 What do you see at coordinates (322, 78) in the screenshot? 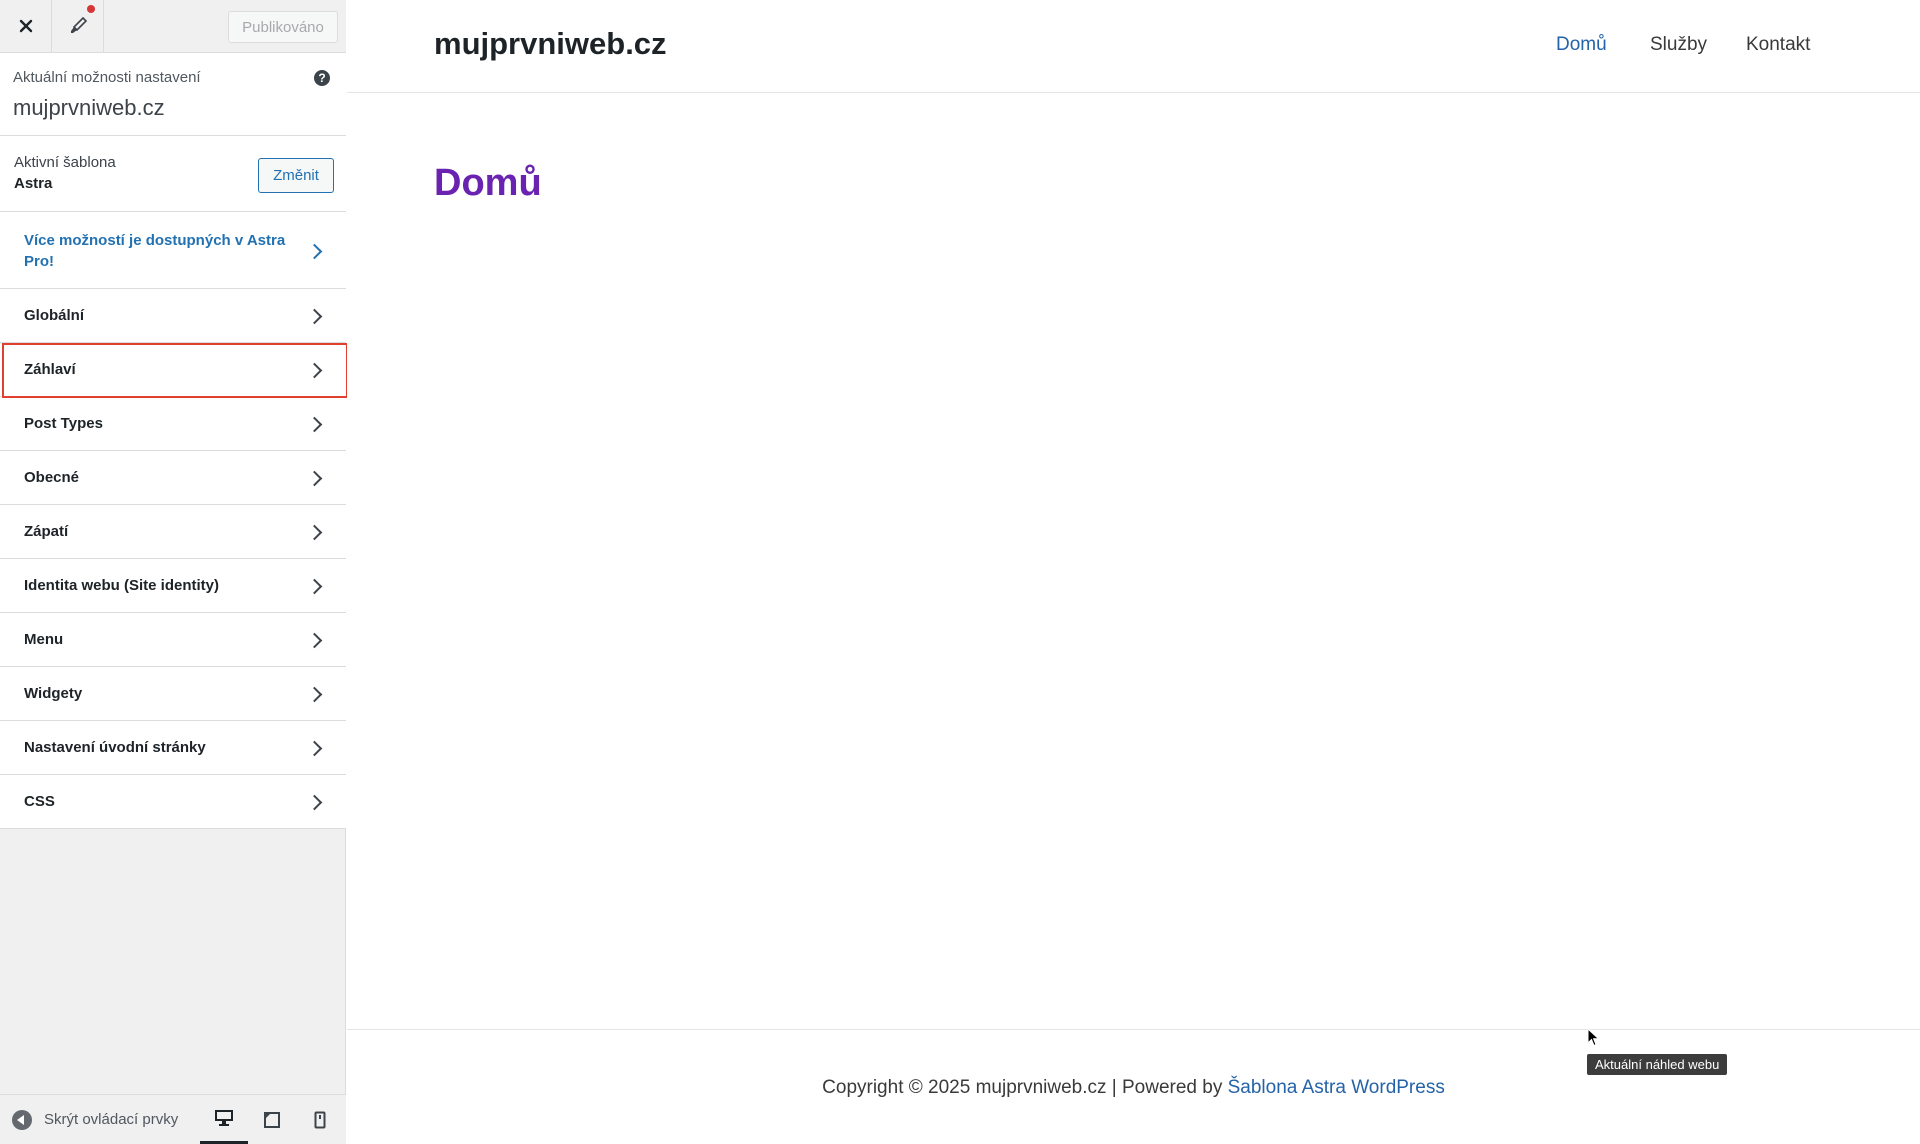
I see `help-icon: ?` at bounding box center [322, 78].